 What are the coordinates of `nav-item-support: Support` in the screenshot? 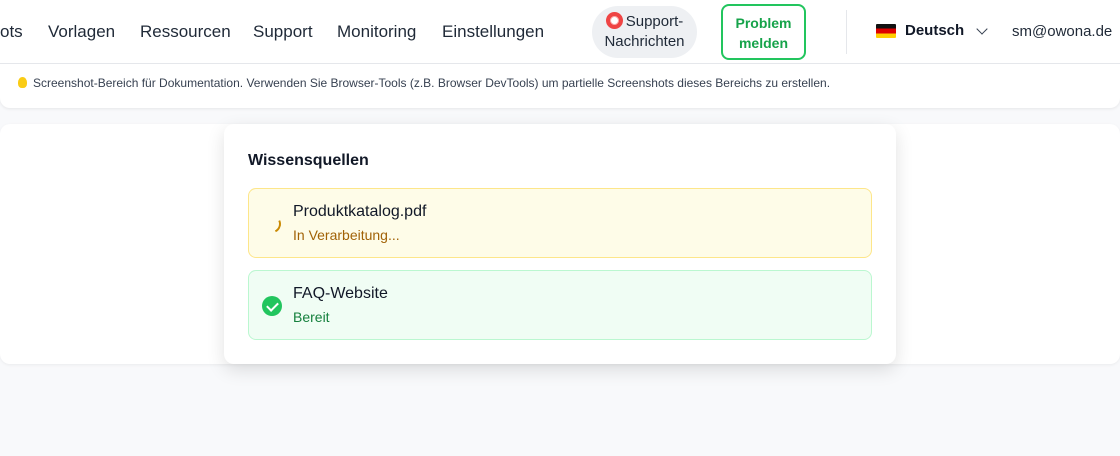 It's located at (283, 32).